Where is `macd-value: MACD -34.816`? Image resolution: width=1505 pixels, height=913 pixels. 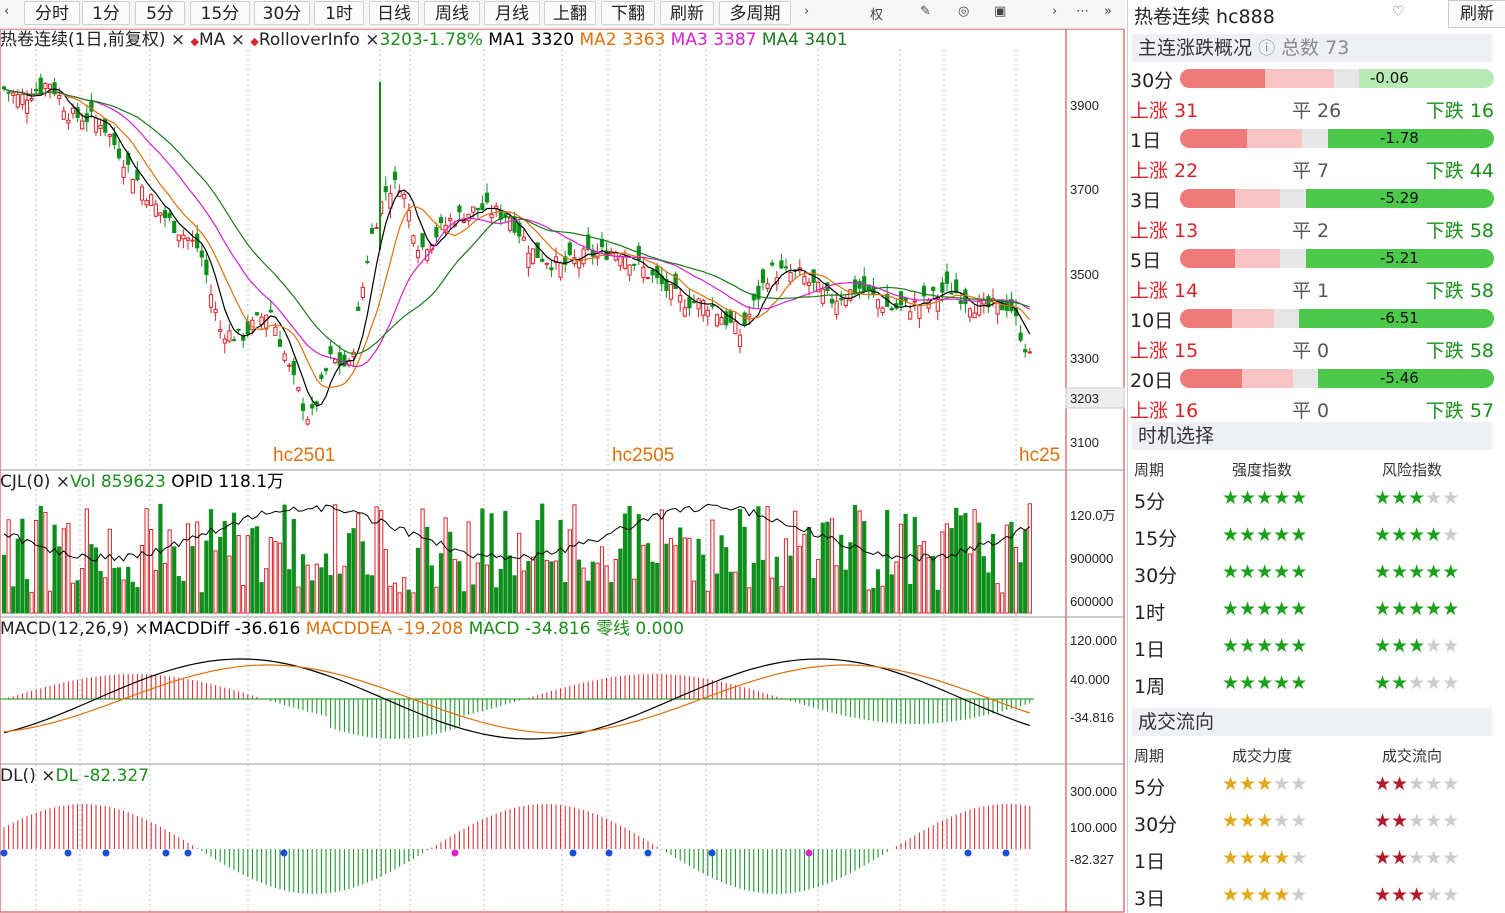 macd-value: MACD -34.816 is located at coordinates (529, 629).